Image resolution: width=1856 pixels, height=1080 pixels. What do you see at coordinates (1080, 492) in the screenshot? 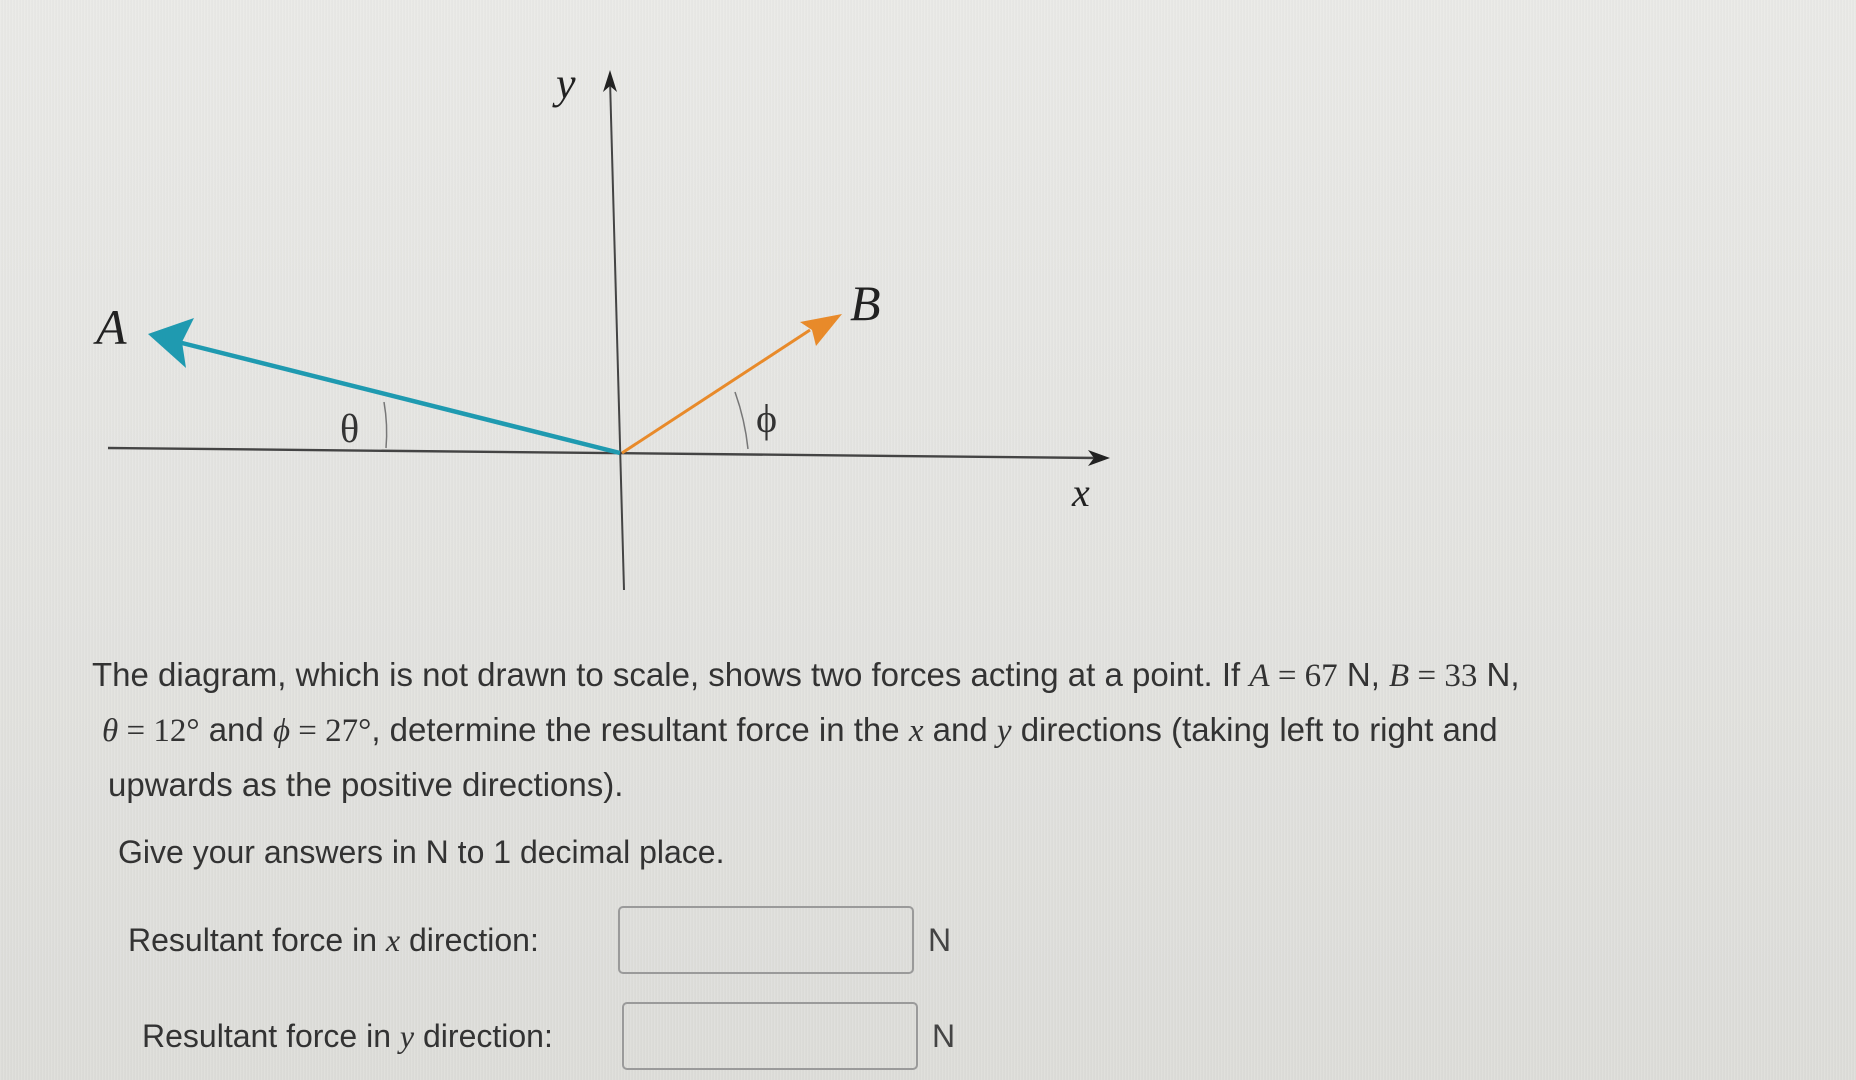
I see `x-axis-label: x` at bounding box center [1080, 492].